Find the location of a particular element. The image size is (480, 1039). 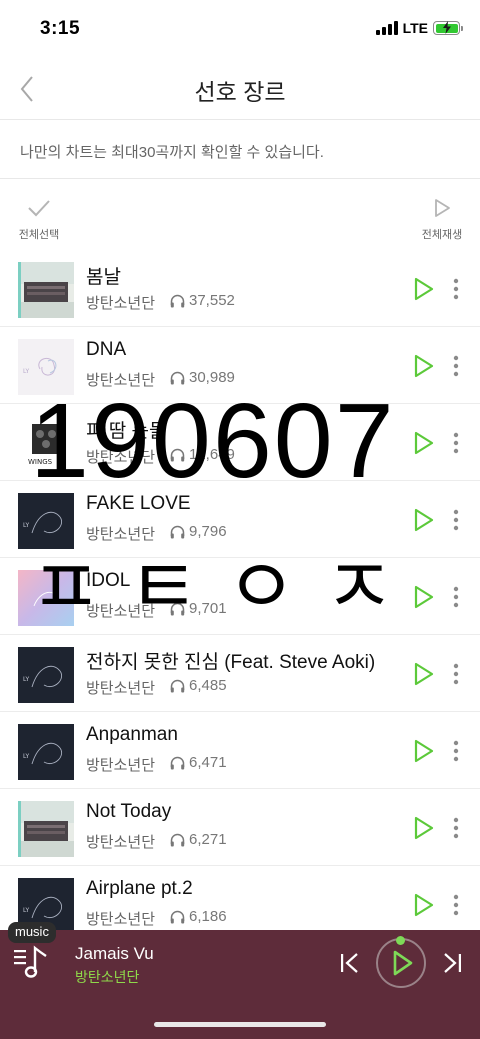

checkmark-icon is located at coordinates (39, 208).